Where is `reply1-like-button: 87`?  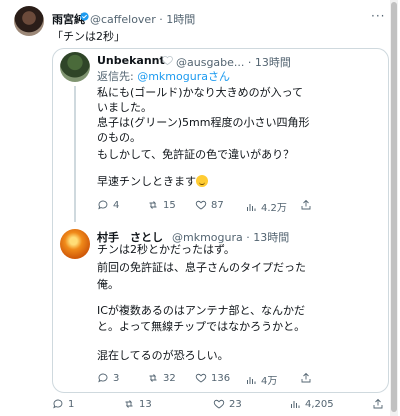
reply1-like-button: 87 is located at coordinates (209, 205).